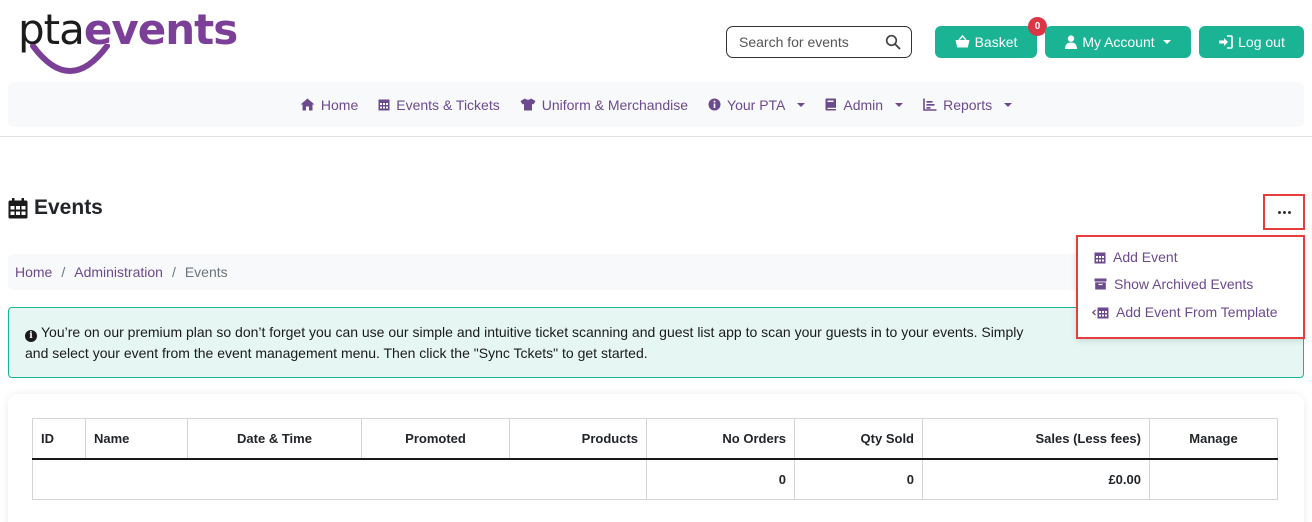 Image resolution: width=1312 pixels, height=522 pixels. What do you see at coordinates (206, 272) in the screenshot?
I see `breadcrumb-current: Events` at bounding box center [206, 272].